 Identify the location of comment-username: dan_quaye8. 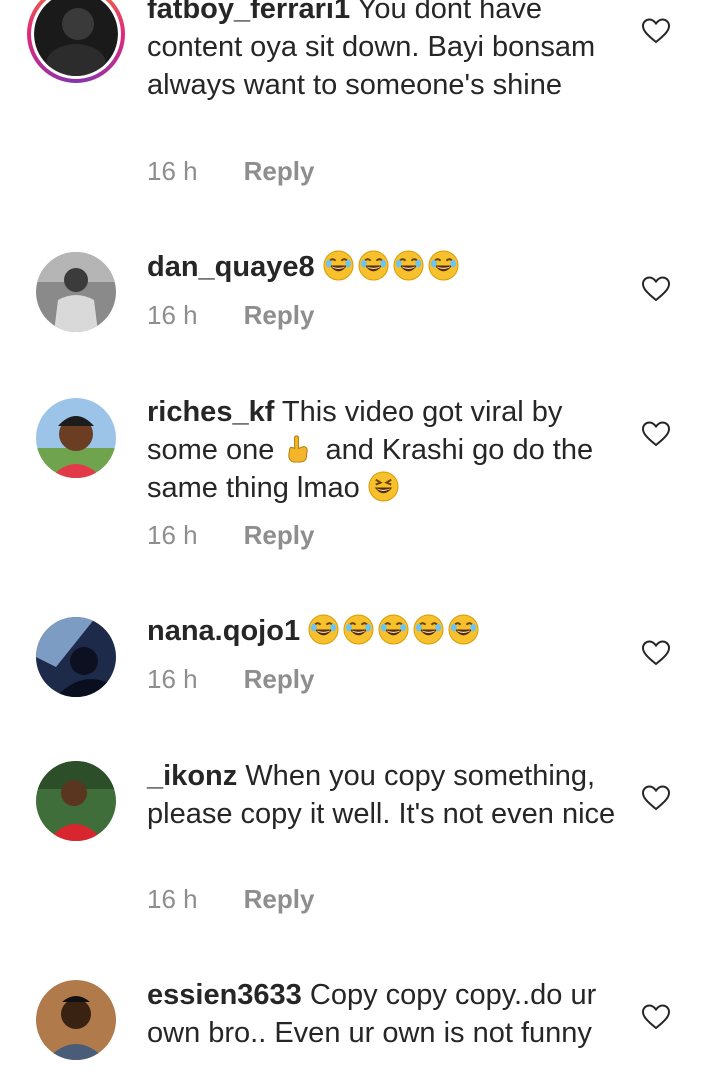
(231, 267).